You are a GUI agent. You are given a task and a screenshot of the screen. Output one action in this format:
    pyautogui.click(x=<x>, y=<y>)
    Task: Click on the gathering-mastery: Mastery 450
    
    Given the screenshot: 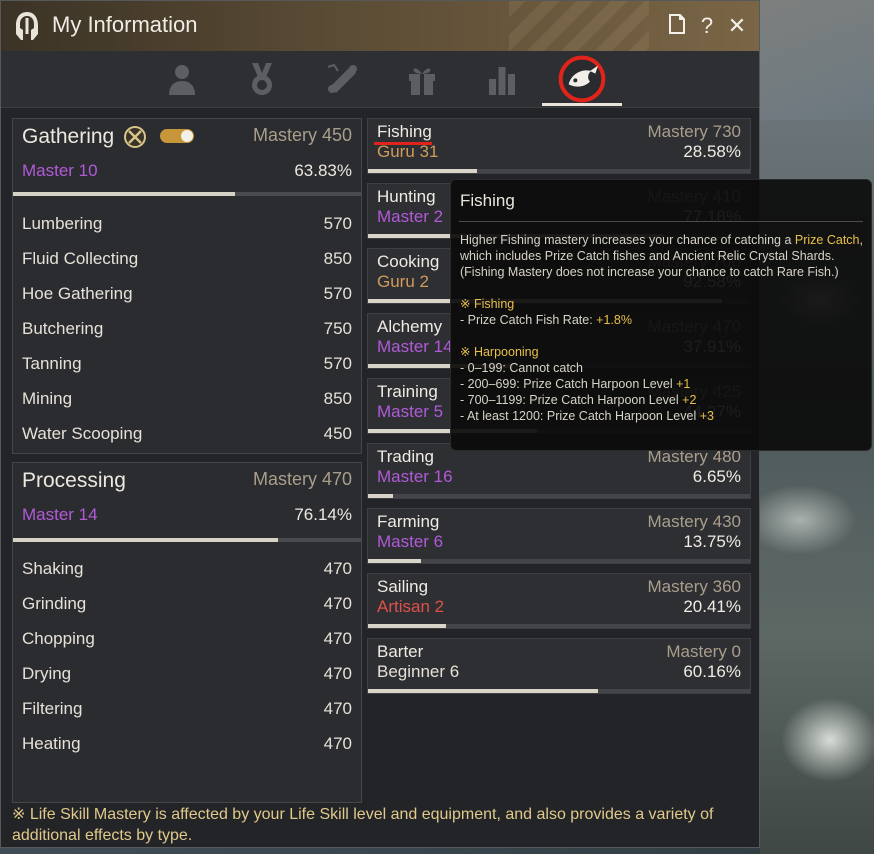 What is the action you would take?
    pyautogui.click(x=302, y=135)
    